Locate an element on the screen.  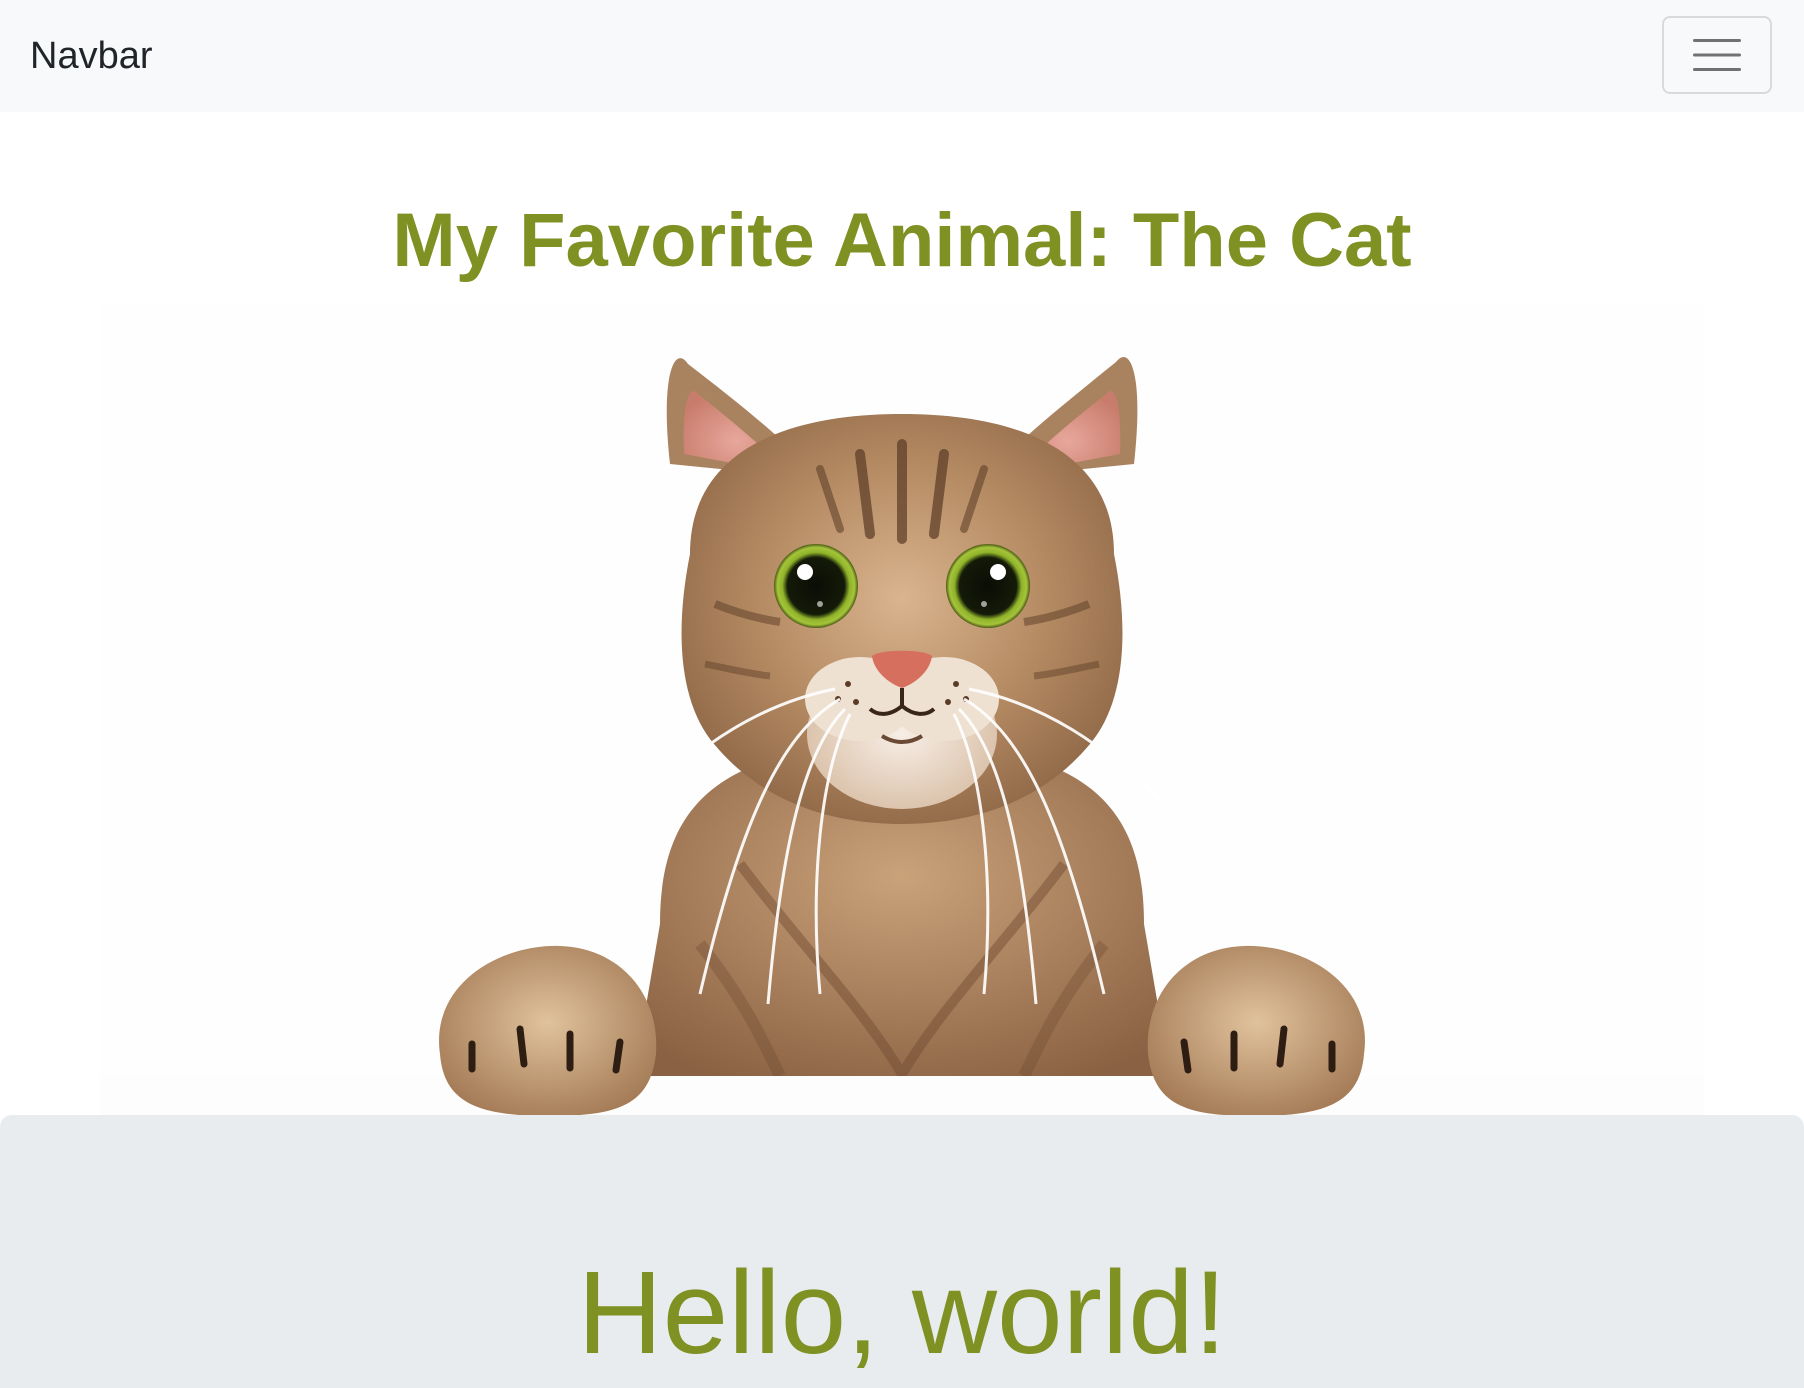
navbar-toggler-button is located at coordinates (1717, 55).